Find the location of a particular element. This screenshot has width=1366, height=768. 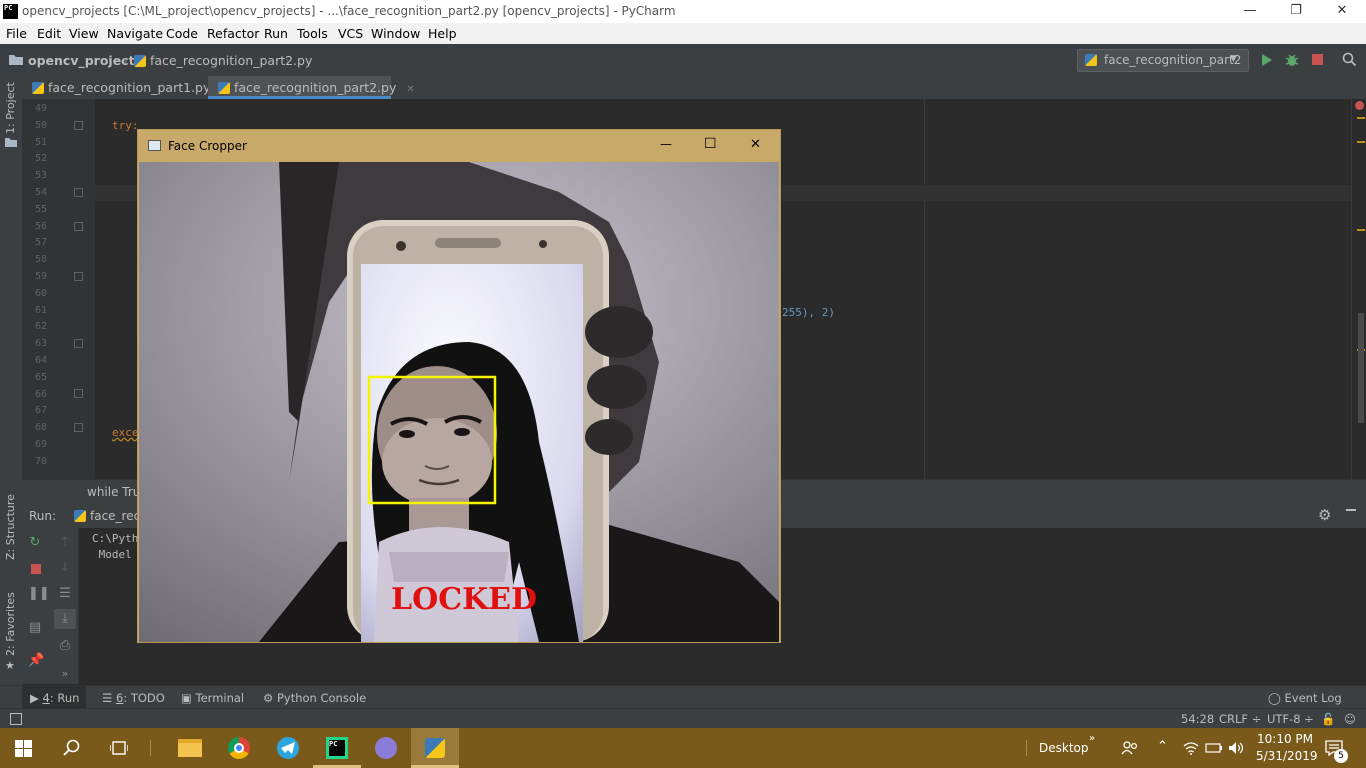

line-number: 59 is located at coordinates (40, 276).